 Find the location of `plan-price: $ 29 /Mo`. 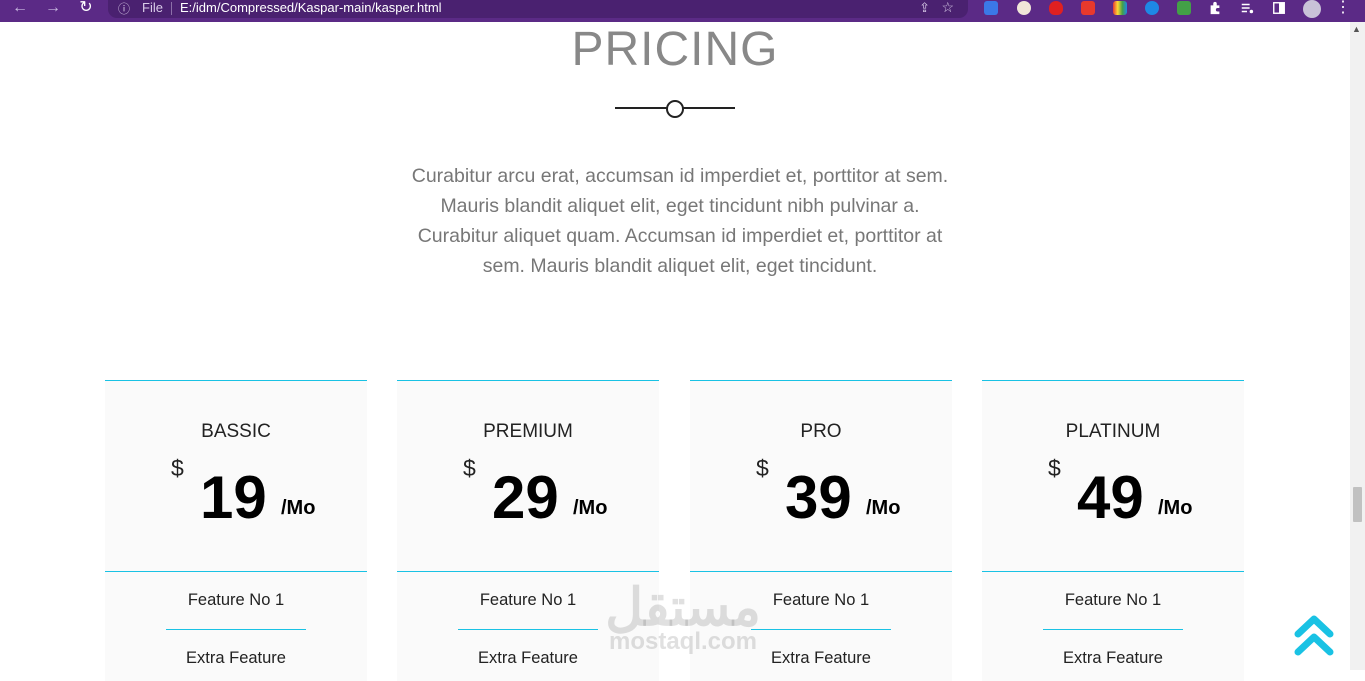

plan-price: $ 29 /Mo is located at coordinates (528, 493).